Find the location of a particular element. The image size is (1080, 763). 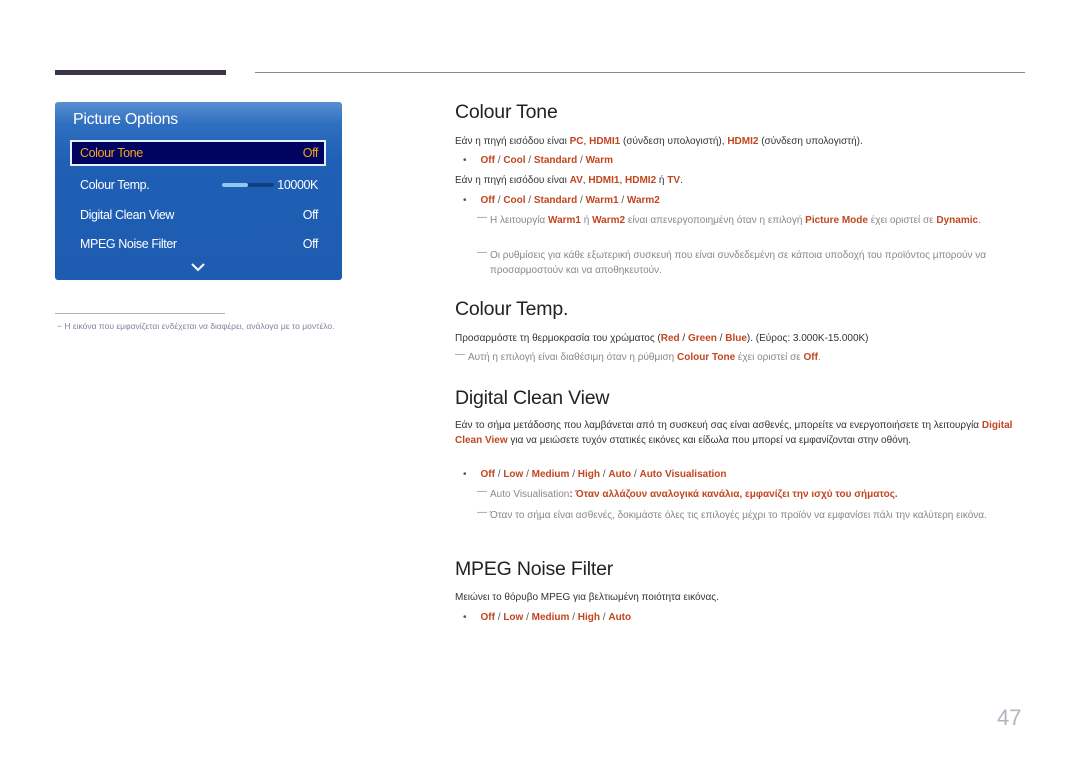

page-number: 47 is located at coordinates (1009, 717).